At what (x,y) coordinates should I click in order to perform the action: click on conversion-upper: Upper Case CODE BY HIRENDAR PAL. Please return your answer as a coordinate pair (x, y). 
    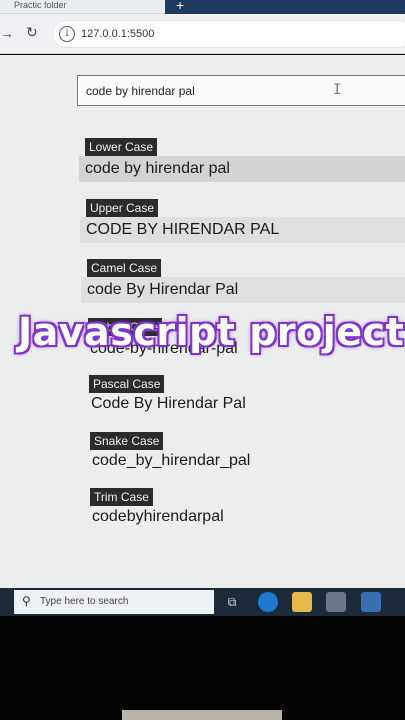
    Looking at the image, I should click on (242, 221).